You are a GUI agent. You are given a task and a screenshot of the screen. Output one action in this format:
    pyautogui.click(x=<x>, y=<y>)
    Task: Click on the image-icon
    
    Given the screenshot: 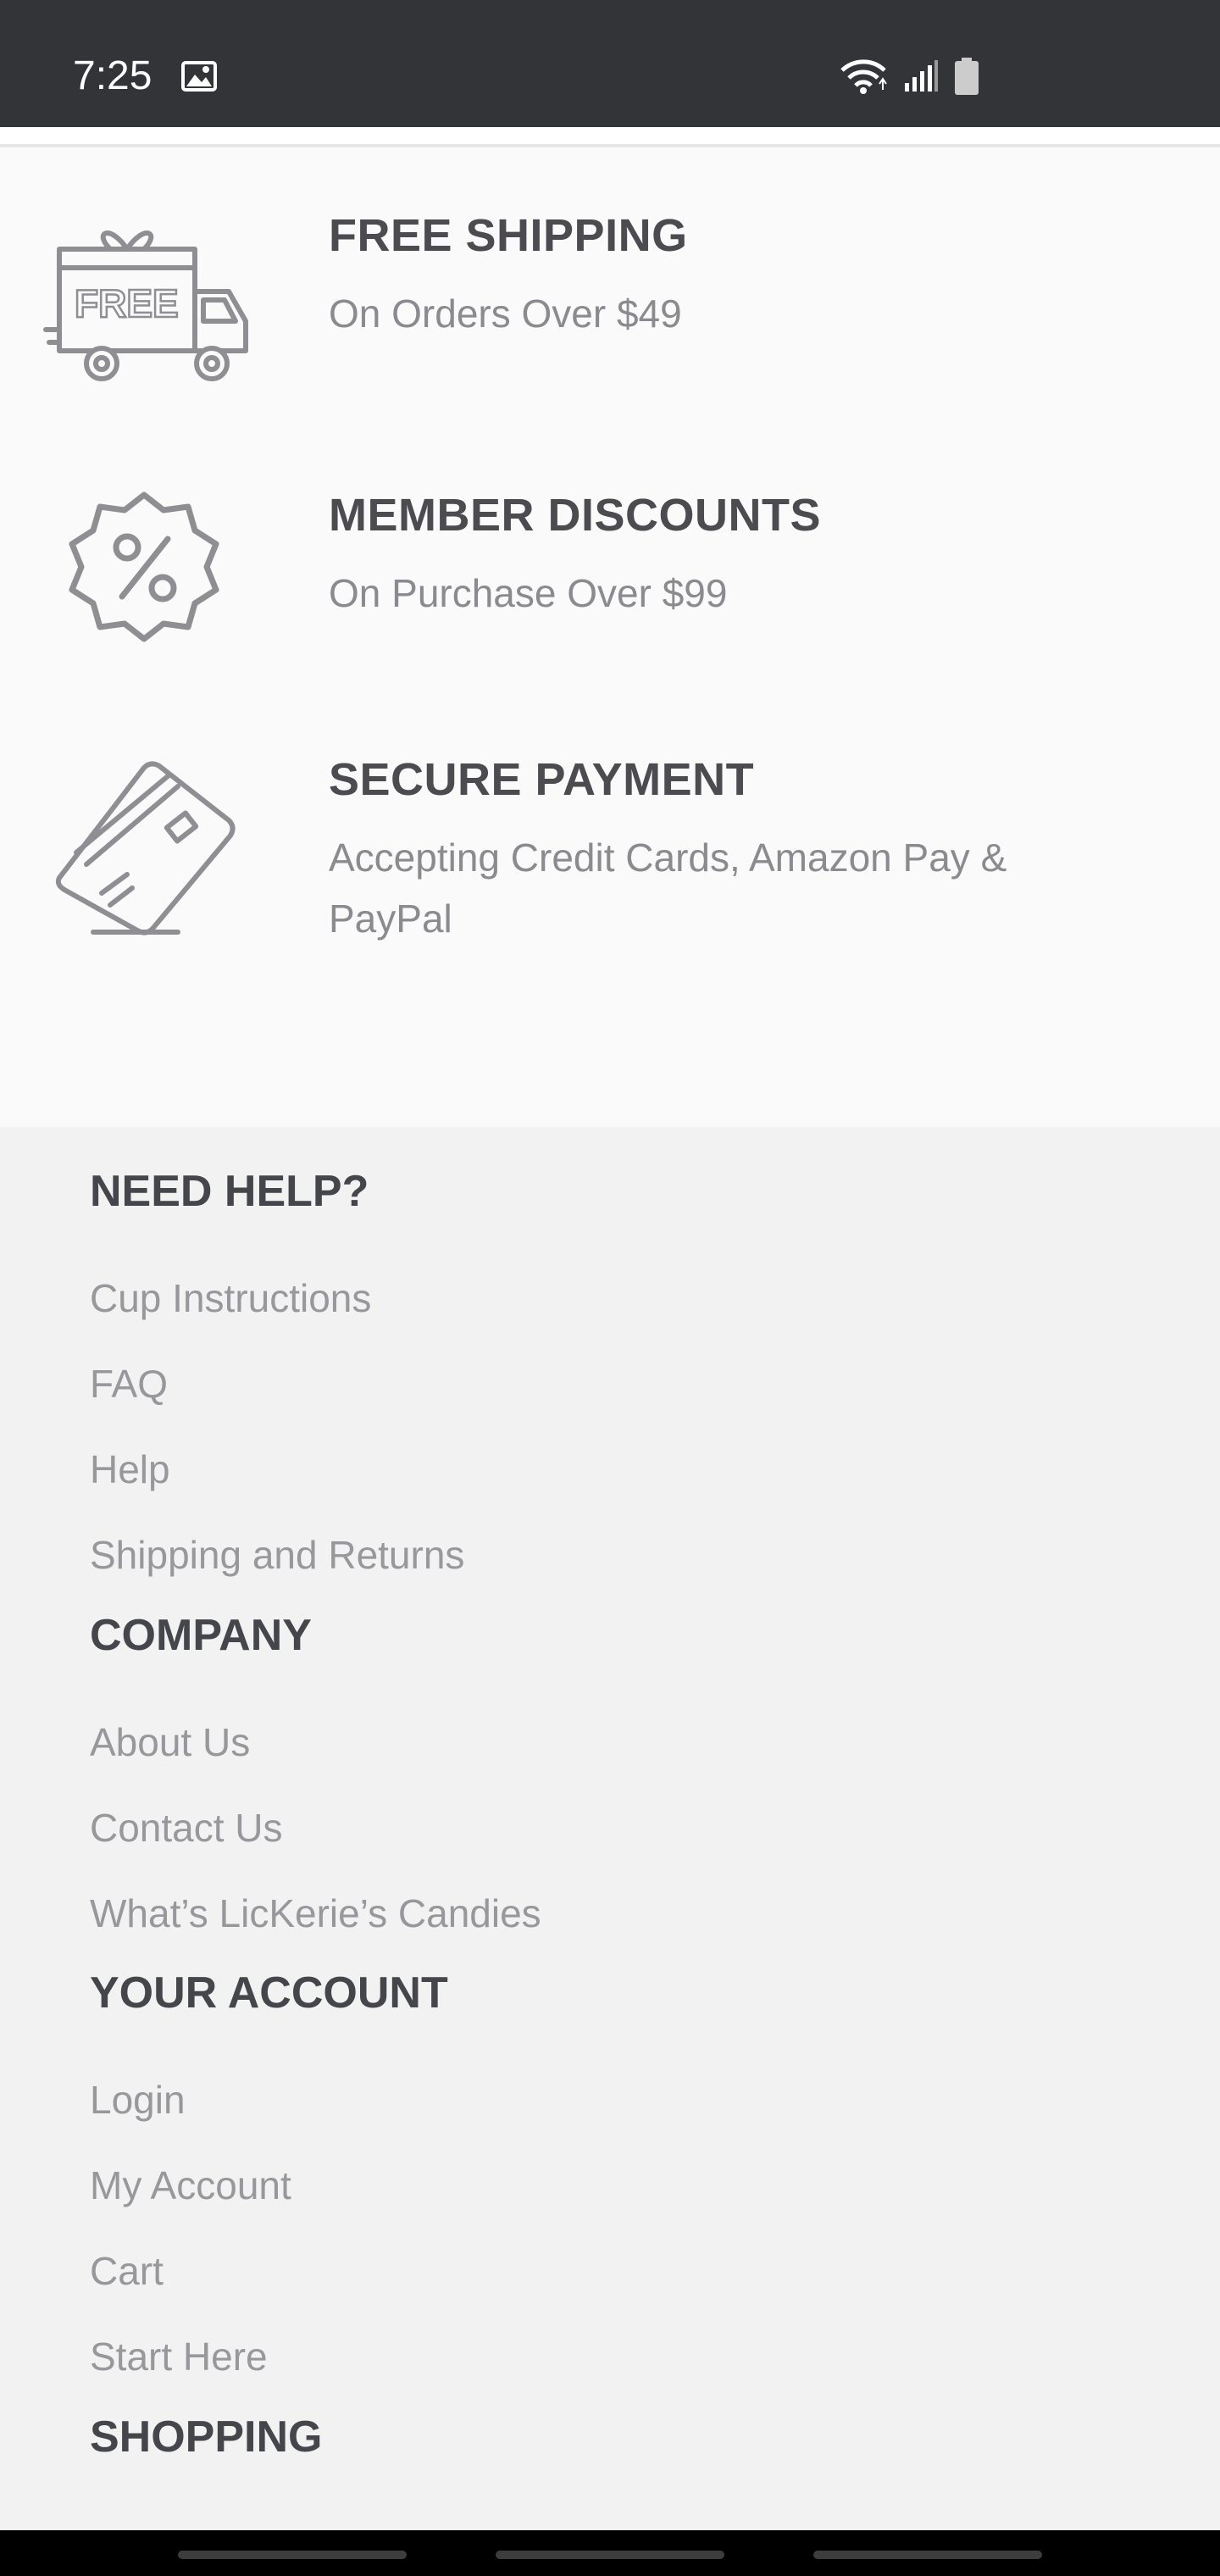 What is the action you would take?
    pyautogui.click(x=199, y=76)
    